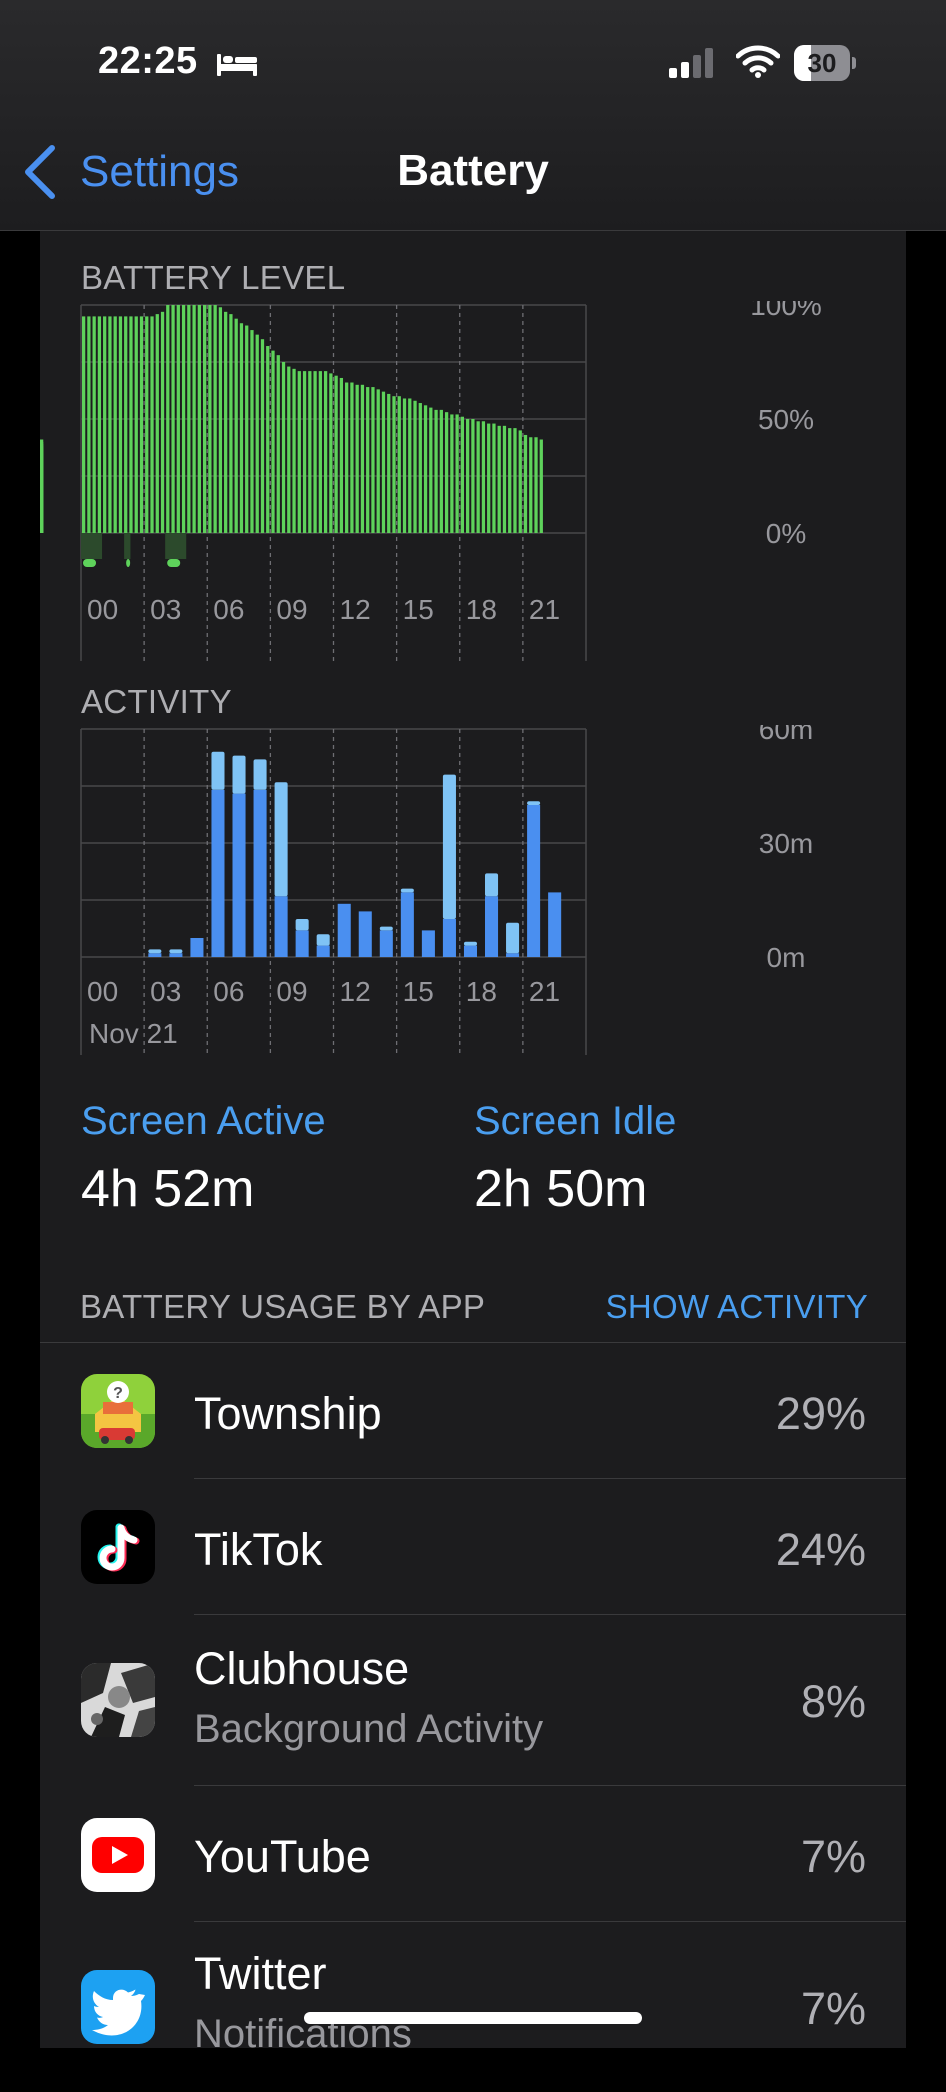  Describe the element at coordinates (473, 1853) in the screenshot. I see `app-row-youtube: YouTube 7%` at that location.